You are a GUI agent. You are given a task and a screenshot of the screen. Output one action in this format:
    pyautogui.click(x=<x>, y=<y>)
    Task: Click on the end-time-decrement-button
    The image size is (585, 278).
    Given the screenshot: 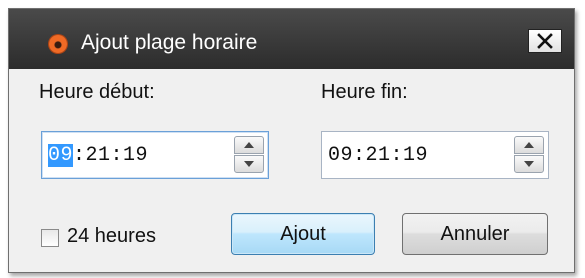 What is the action you would take?
    pyautogui.click(x=529, y=164)
    